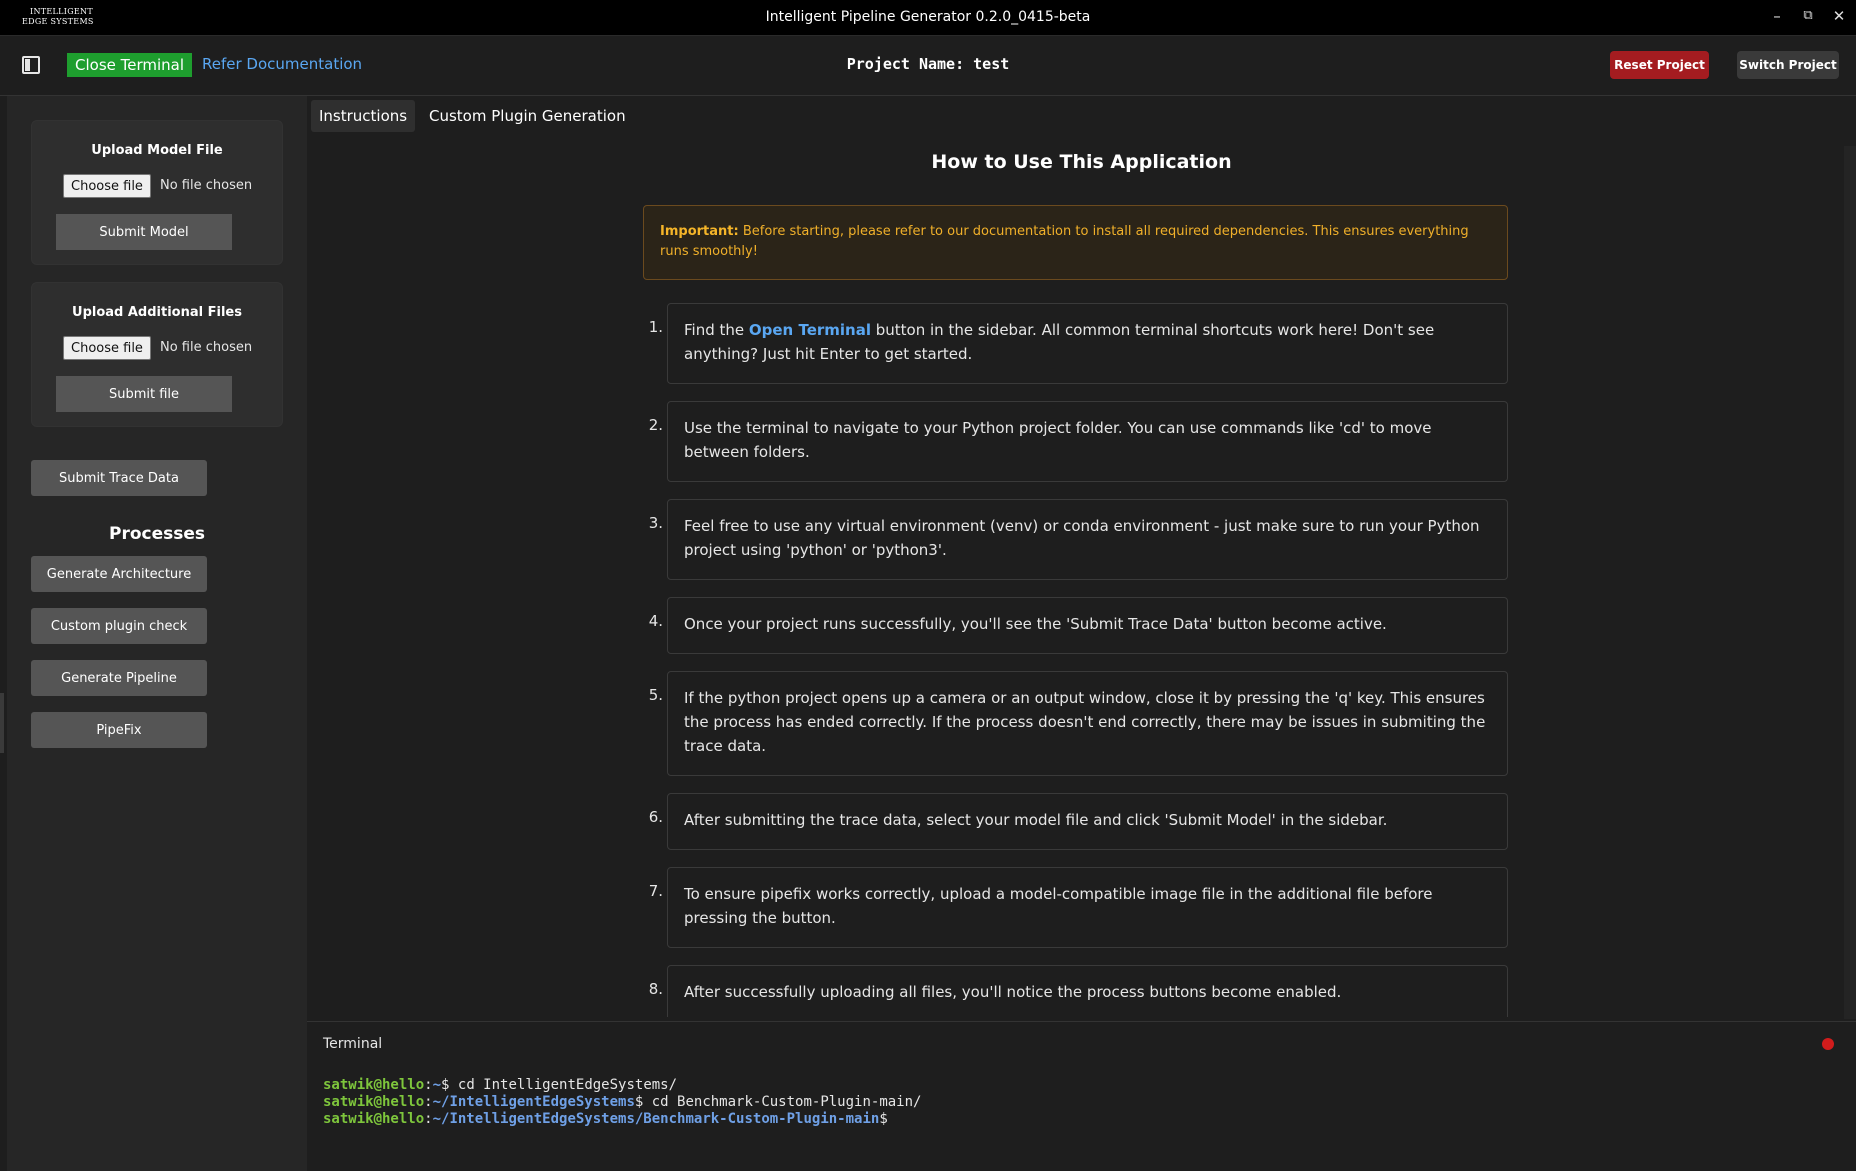  What do you see at coordinates (206, 185) in the screenshot?
I see `model-file-status: No file chosen` at bounding box center [206, 185].